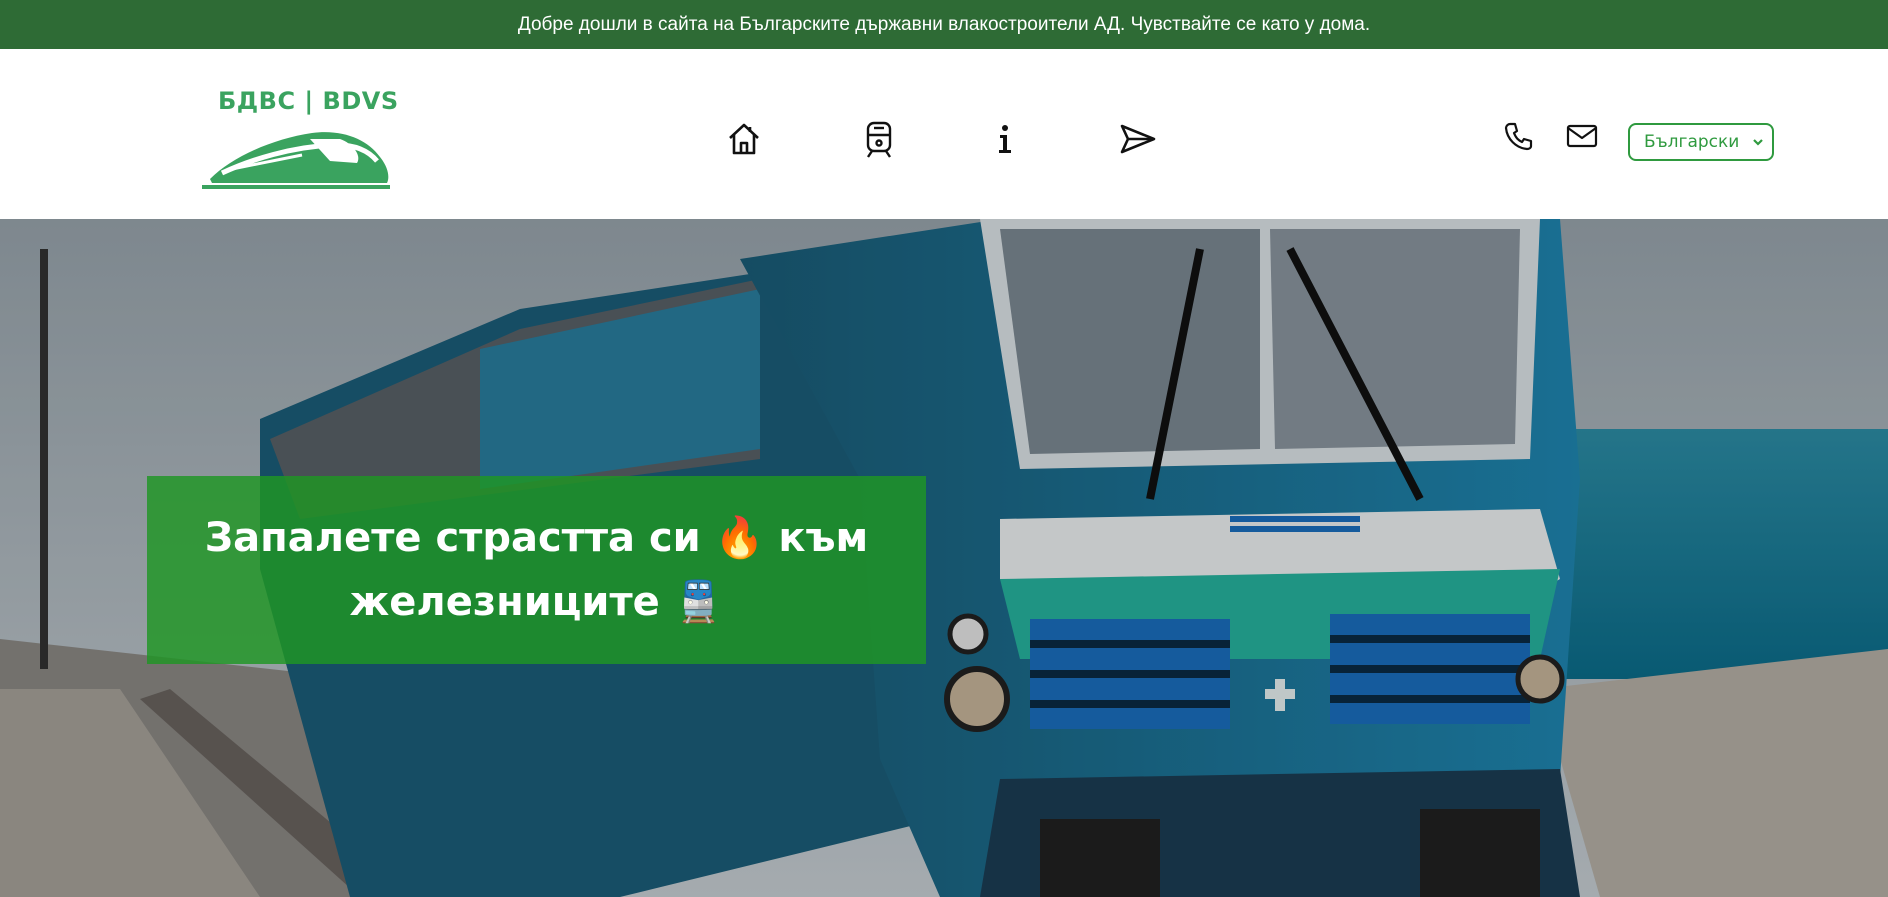 The image size is (1888, 897). What do you see at coordinates (1005, 139) in the screenshot?
I see `info-icon` at bounding box center [1005, 139].